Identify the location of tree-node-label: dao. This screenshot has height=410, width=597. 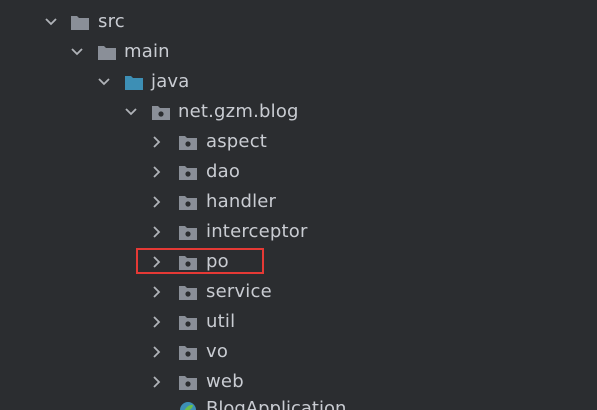
(223, 171).